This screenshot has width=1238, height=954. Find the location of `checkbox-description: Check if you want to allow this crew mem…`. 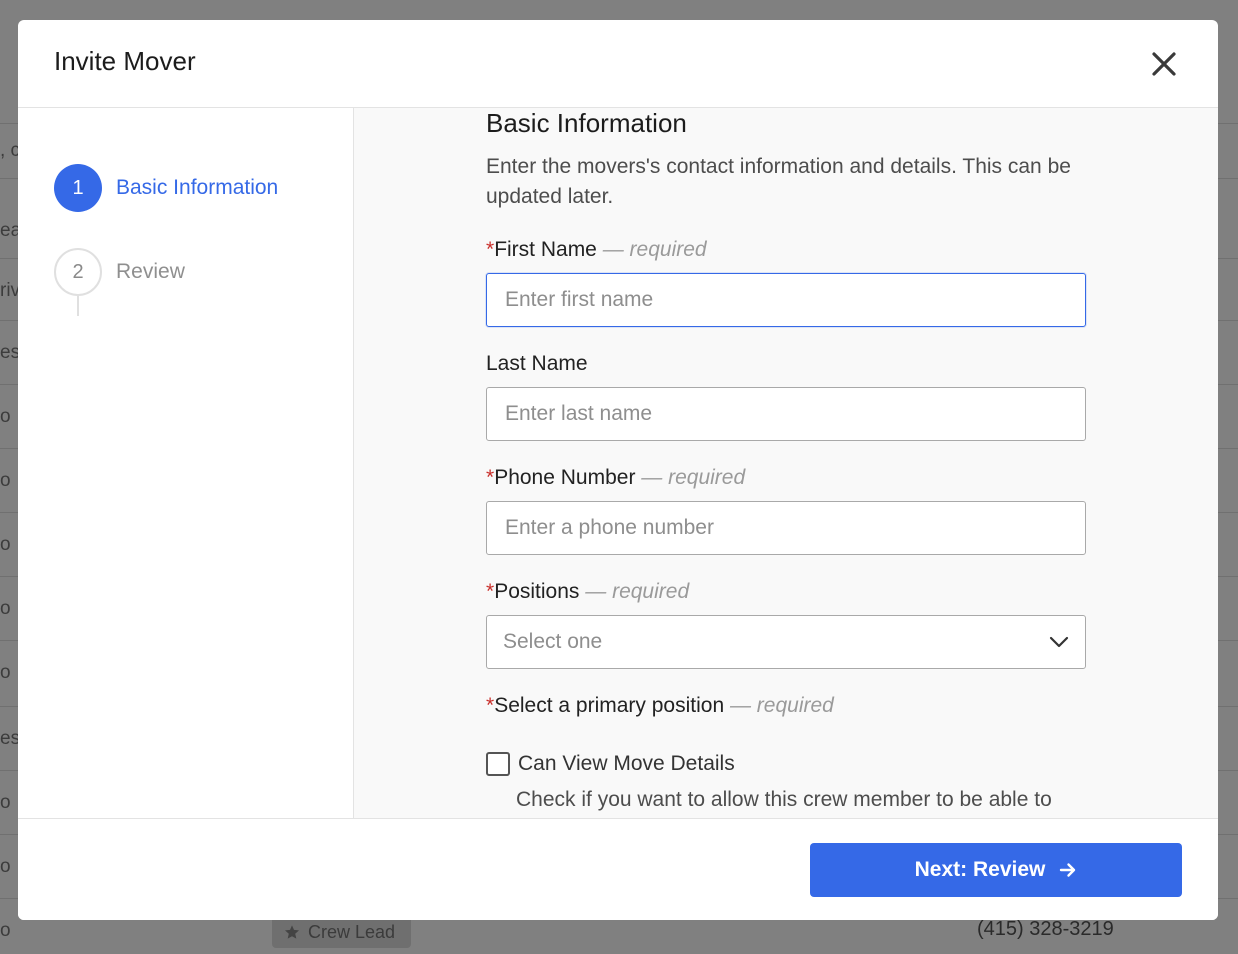

checkbox-description: Check if you want to allow this crew mem… is located at coordinates (784, 799).